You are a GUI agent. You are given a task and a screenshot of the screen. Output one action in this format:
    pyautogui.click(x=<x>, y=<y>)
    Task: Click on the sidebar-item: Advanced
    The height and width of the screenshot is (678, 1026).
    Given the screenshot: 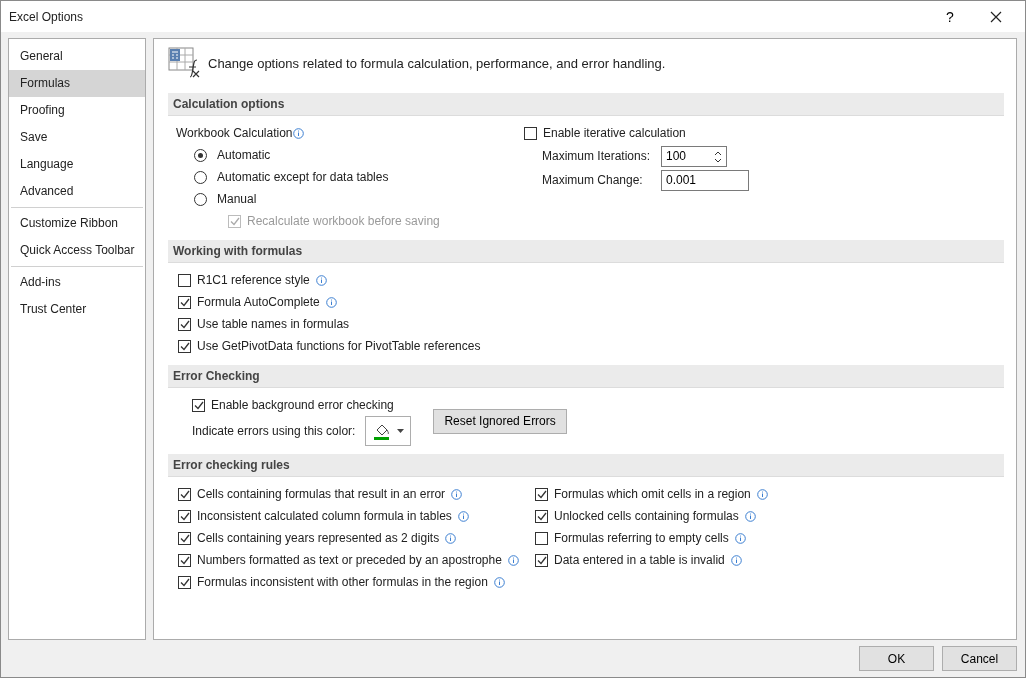 What is the action you would take?
    pyautogui.click(x=77, y=191)
    